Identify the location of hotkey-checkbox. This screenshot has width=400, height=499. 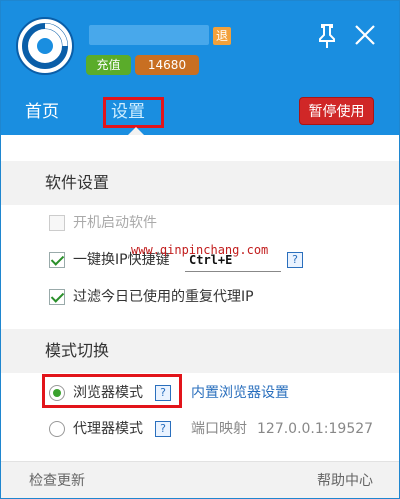
(57, 260).